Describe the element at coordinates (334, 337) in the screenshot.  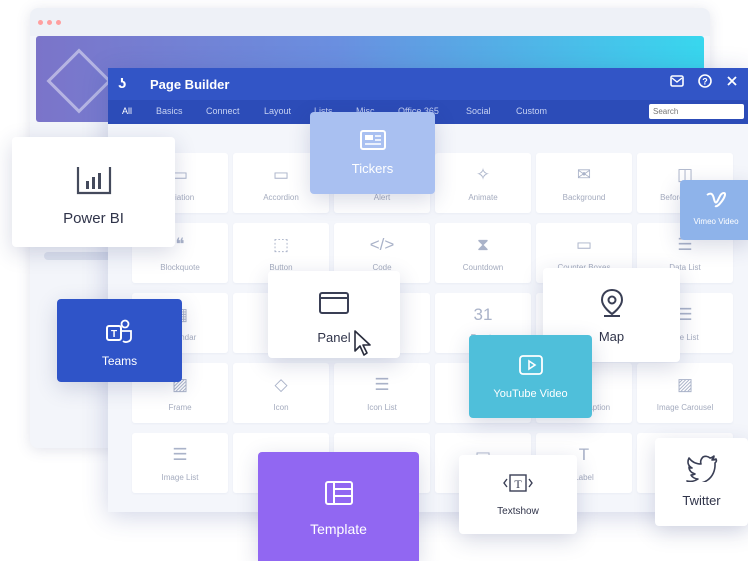
I see `panel-label: Panel` at that location.